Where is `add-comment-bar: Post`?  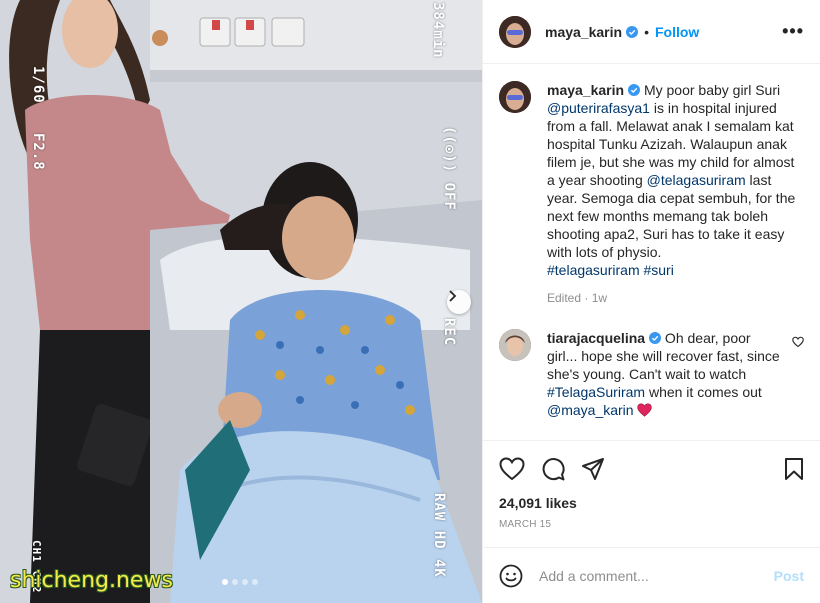 add-comment-bar: Post is located at coordinates (651, 575).